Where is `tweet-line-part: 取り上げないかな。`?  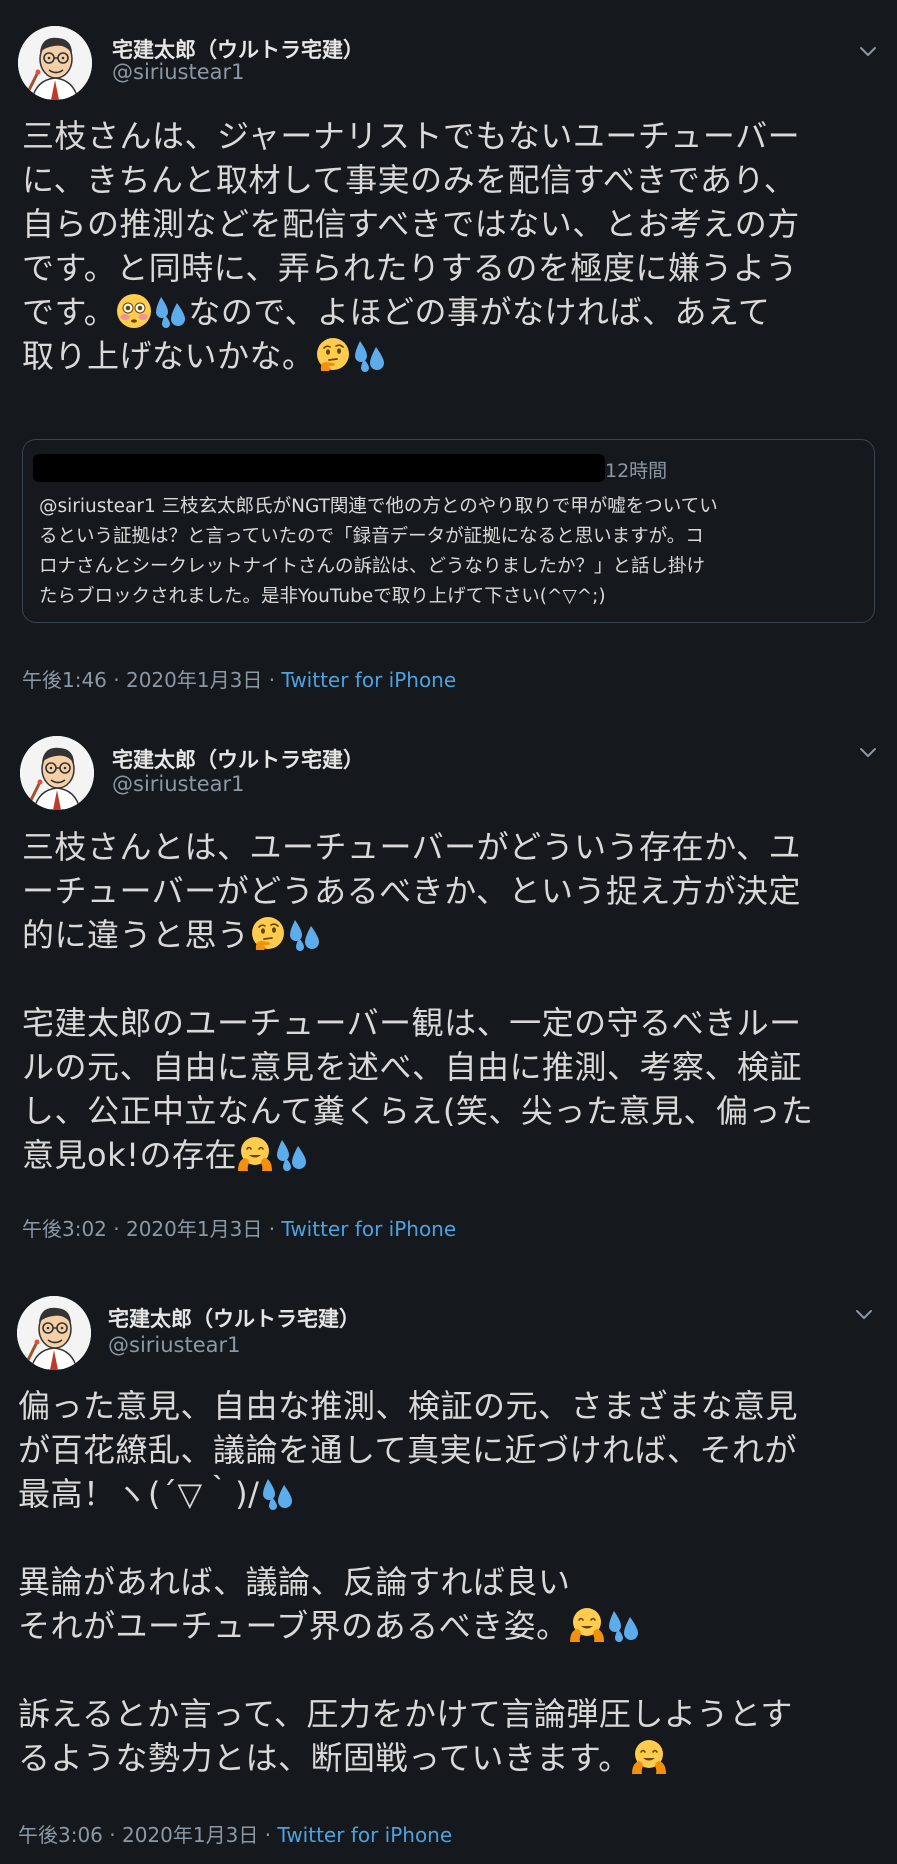
tweet-line-part: 取り上げないかな。 is located at coordinates (168, 356).